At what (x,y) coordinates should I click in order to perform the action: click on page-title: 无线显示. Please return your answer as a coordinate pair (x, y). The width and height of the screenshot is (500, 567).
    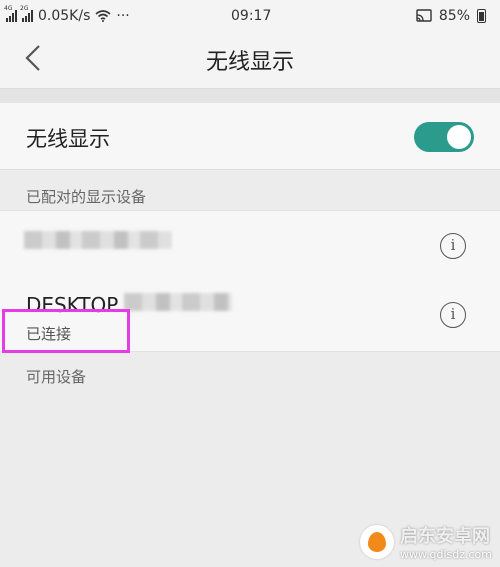
    Looking at the image, I should click on (249, 62).